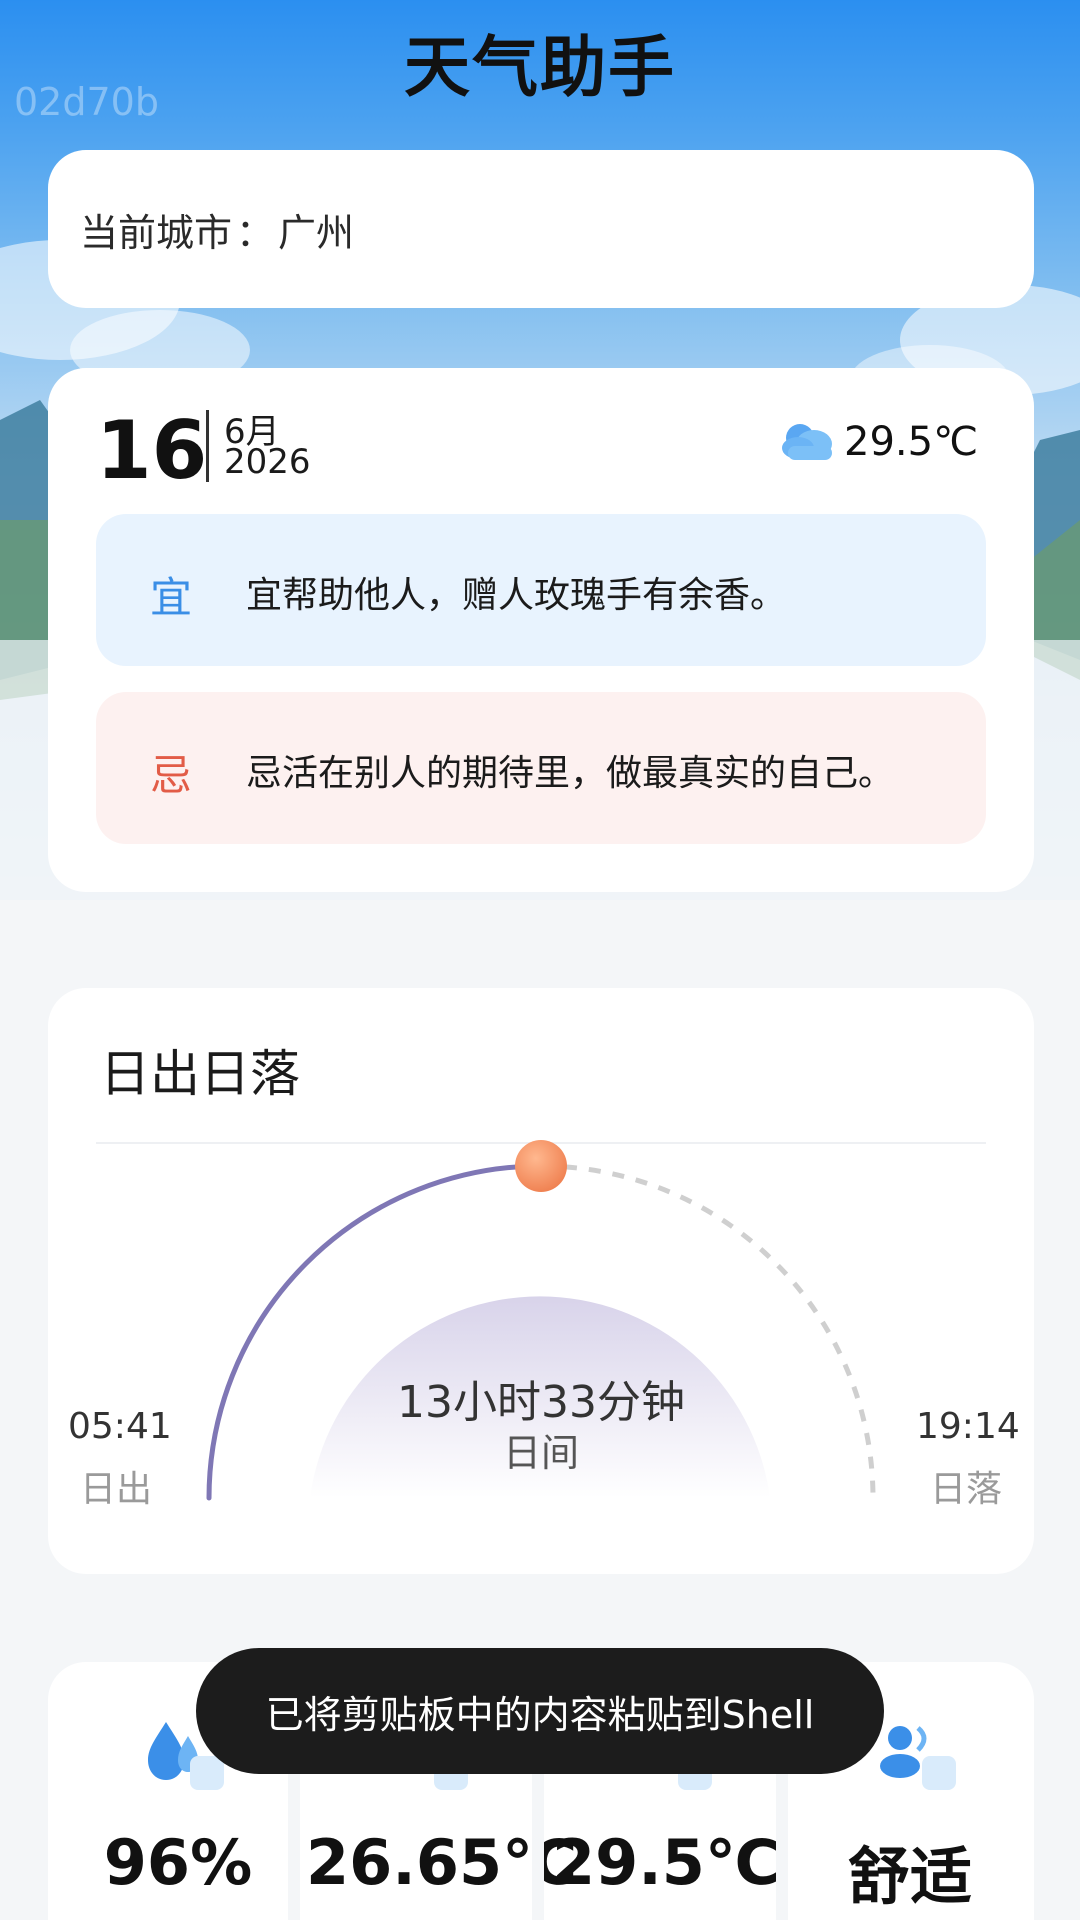  I want to click on ji-tag: 忌, so click(171, 775).